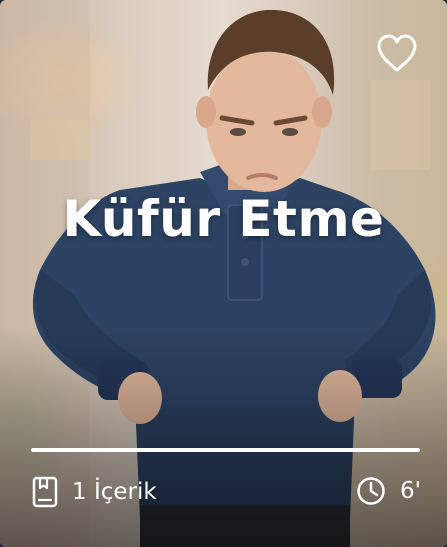 This screenshot has width=447, height=547. Describe the element at coordinates (114, 492) in the screenshot. I see `content-count: 1 İçerik` at that location.